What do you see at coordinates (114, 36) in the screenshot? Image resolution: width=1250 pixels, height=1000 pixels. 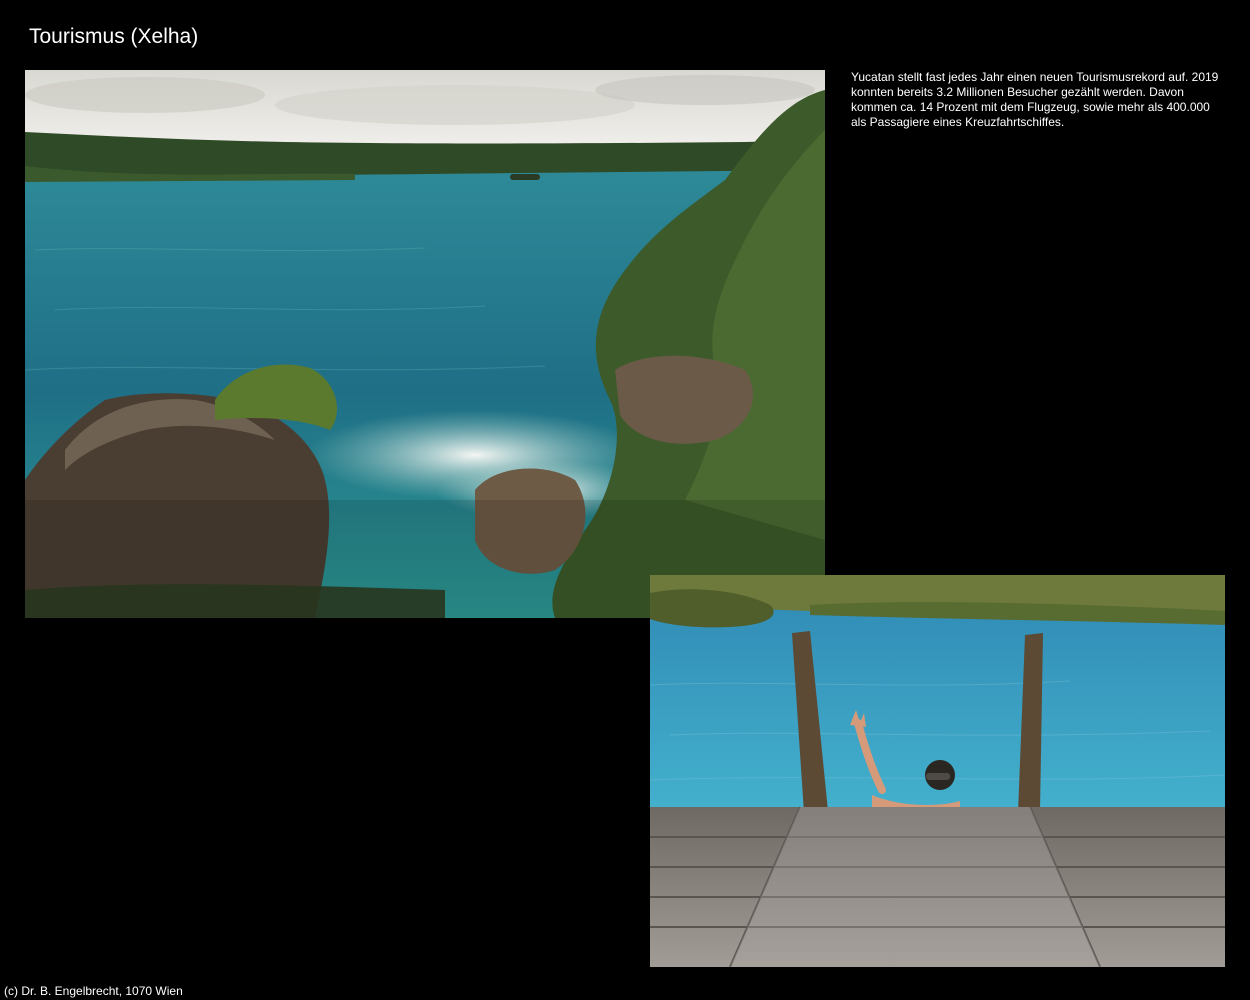 I see `page-title: Tourismus (Xelha)` at bounding box center [114, 36].